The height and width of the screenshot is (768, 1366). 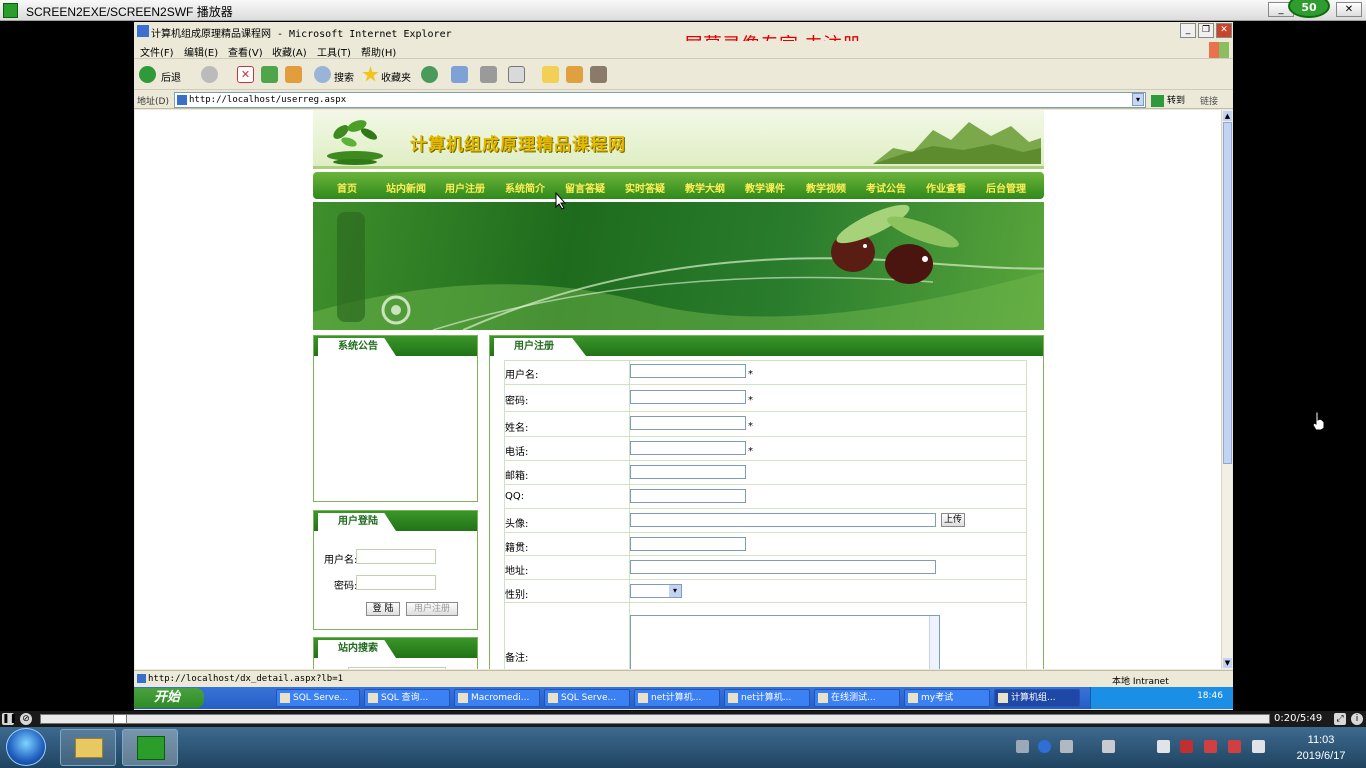 What do you see at coordinates (1006, 187) in the screenshot?
I see `nav-admin: 后台管理` at bounding box center [1006, 187].